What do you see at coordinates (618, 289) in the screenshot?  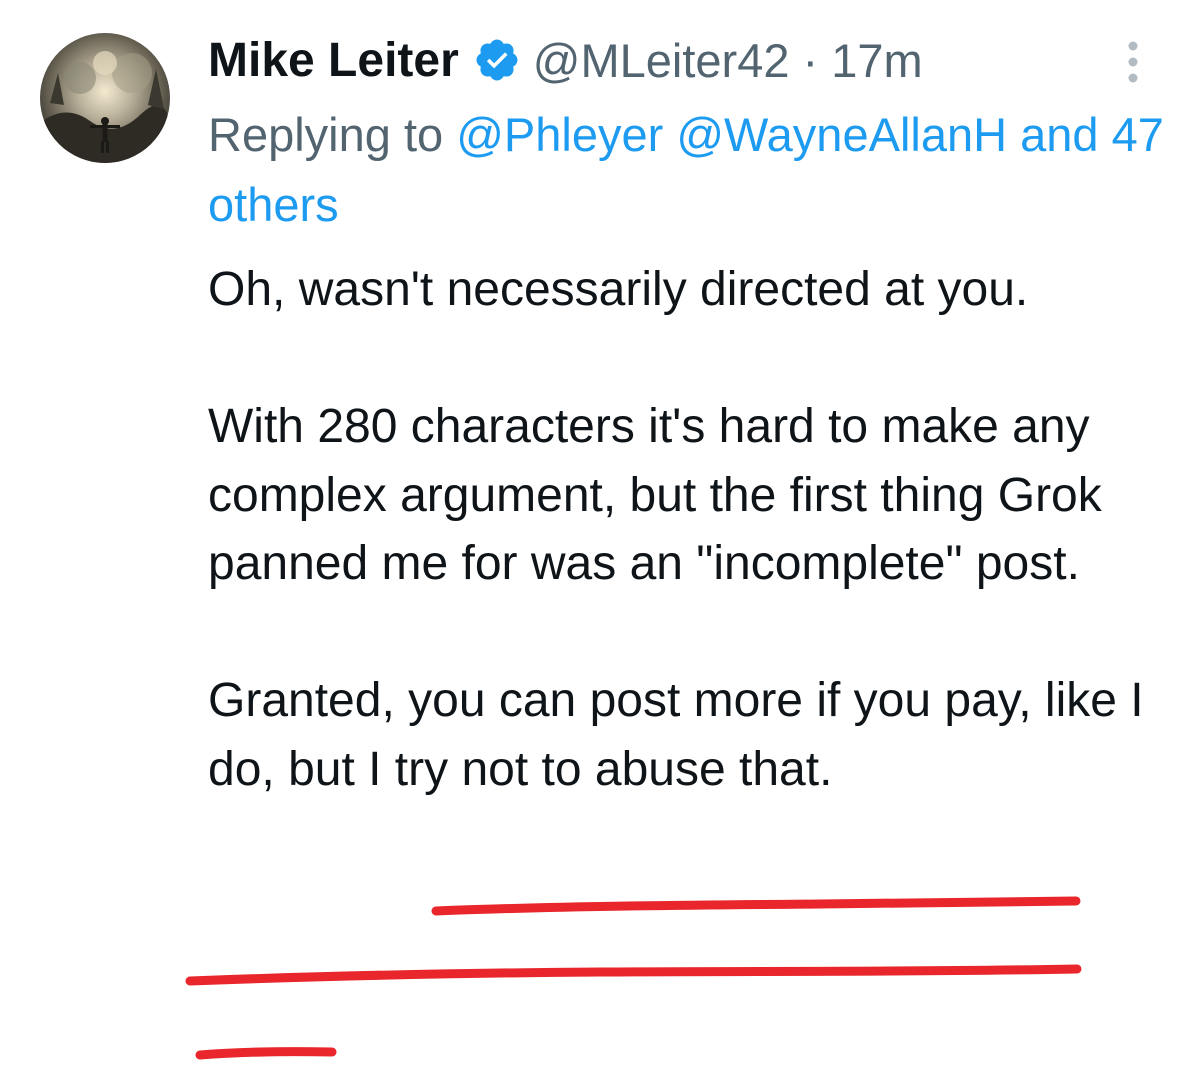 I see `tweet-paragraph: Oh, wasn't necessarily directed at you.` at bounding box center [618, 289].